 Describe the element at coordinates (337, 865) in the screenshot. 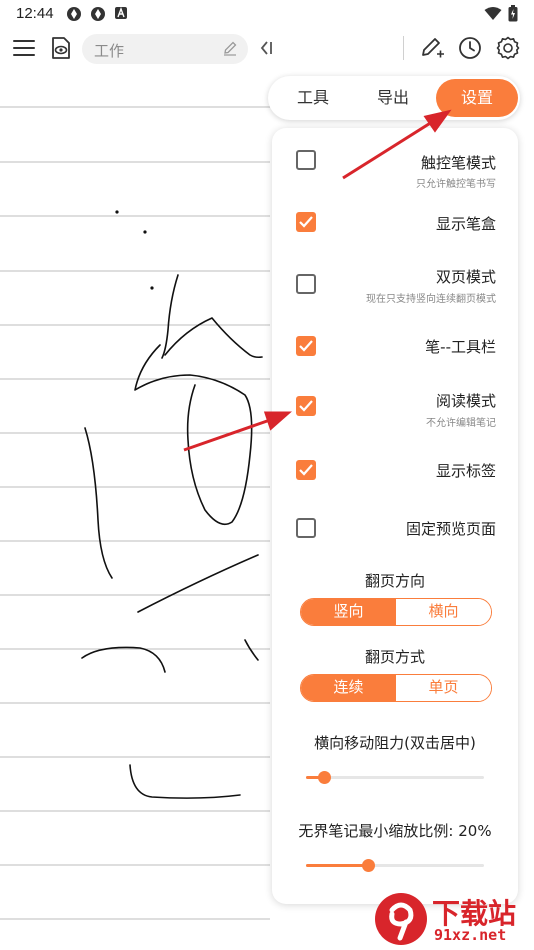

I see `slider-fill` at that location.